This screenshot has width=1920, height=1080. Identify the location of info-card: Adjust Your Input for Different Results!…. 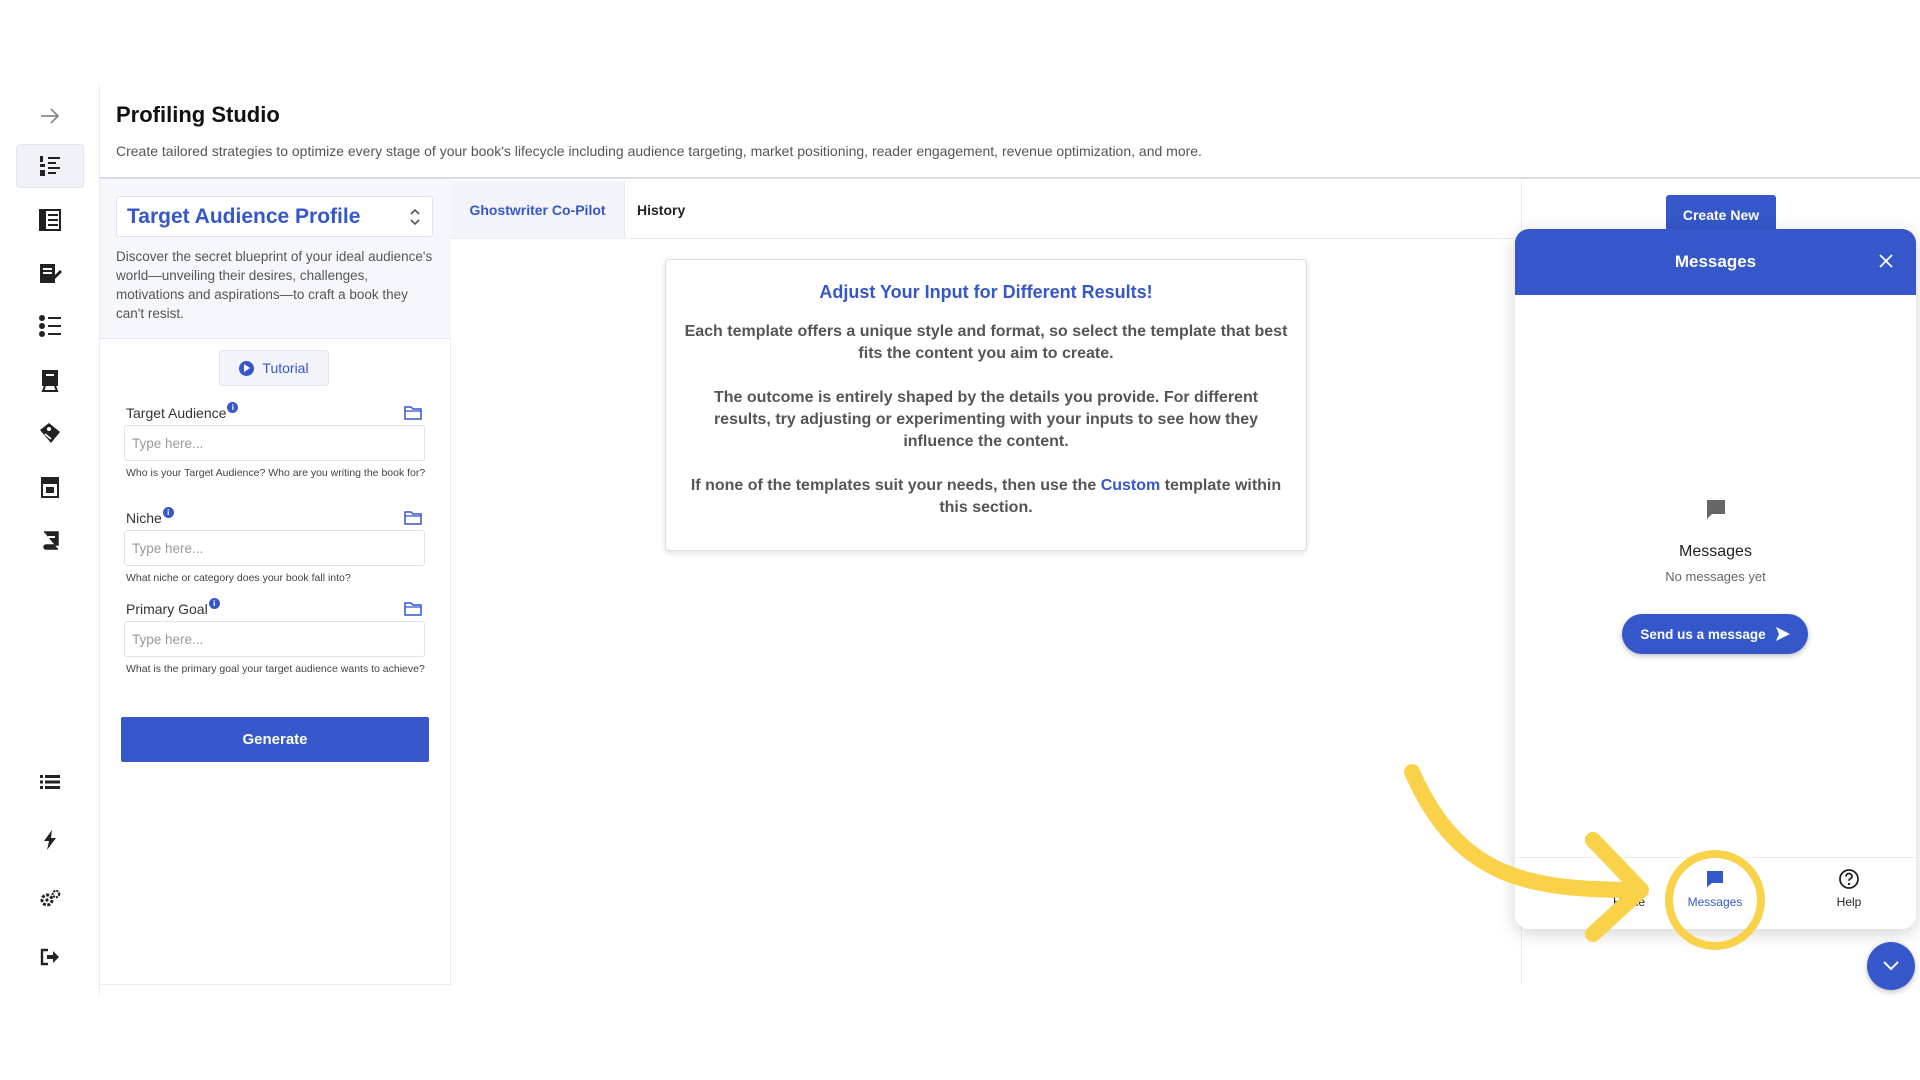
(986, 405).